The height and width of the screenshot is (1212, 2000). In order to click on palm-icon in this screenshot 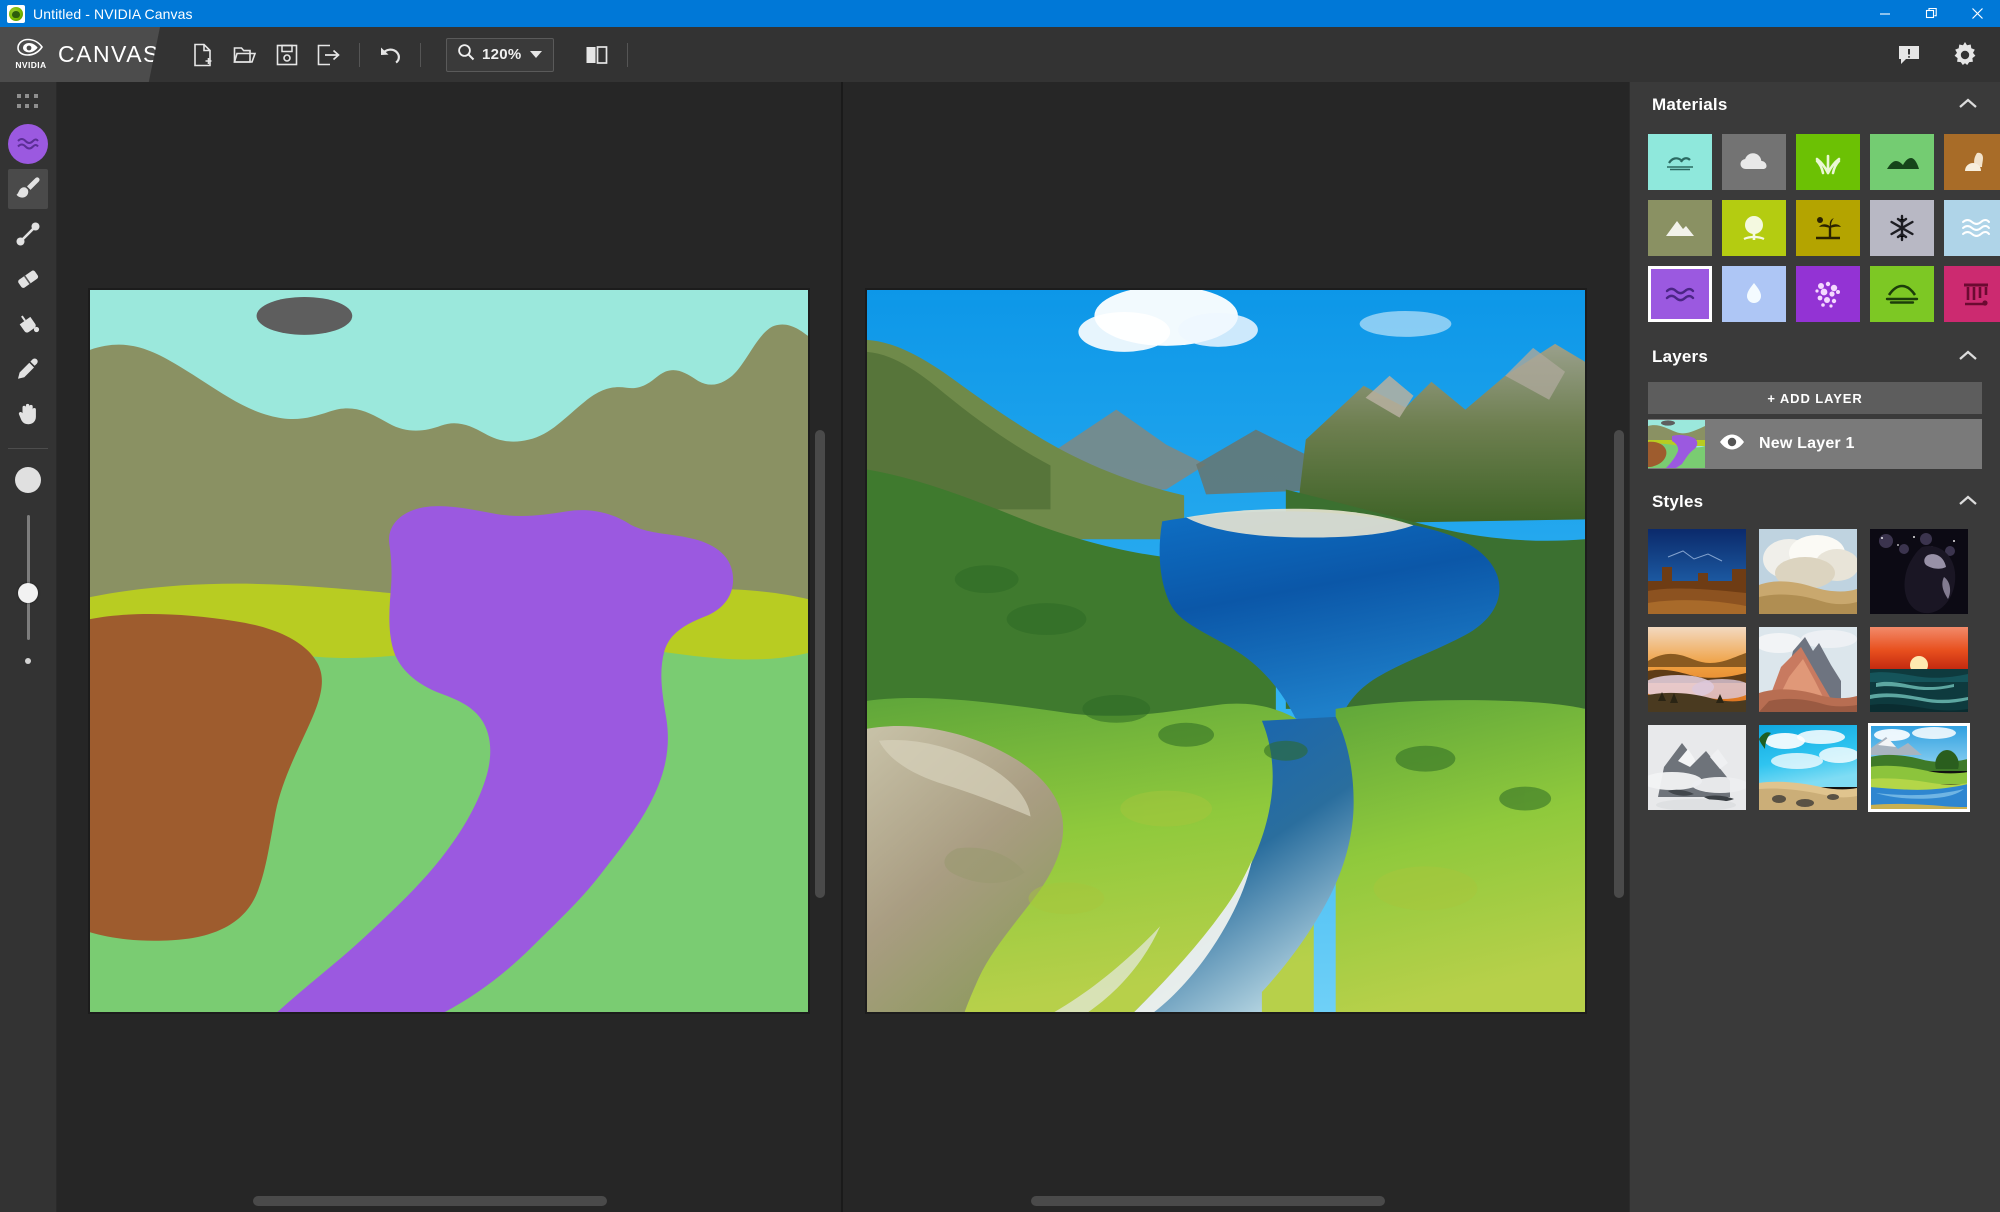, I will do `click(1828, 228)`.